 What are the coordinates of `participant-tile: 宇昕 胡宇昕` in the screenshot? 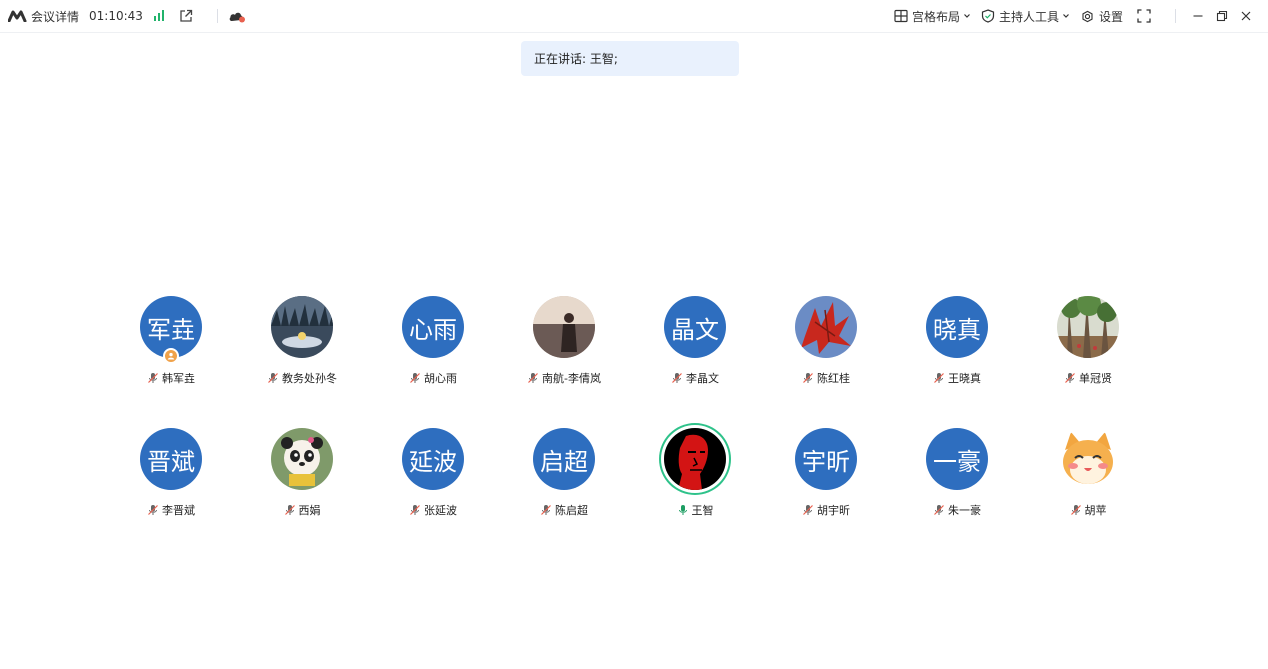 It's located at (826, 478).